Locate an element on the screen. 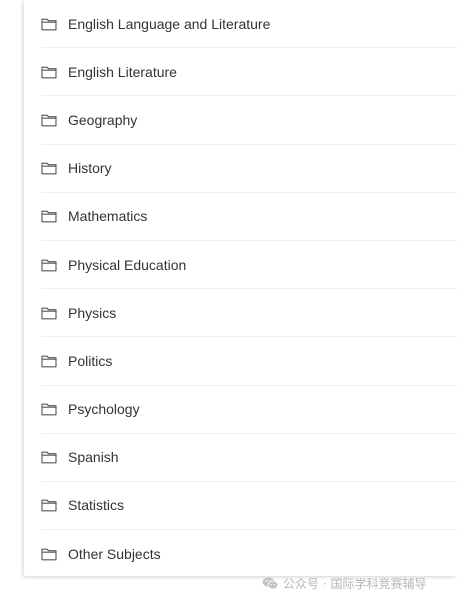 This screenshot has height=602, width=457. list-item: Mathematics is located at coordinates (249, 217).